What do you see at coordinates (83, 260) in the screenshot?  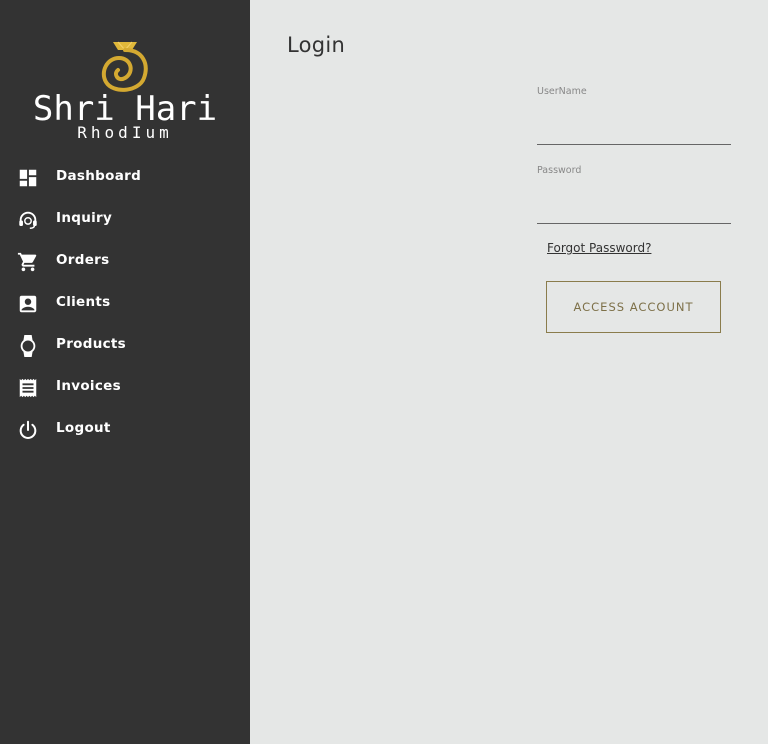 I see `sidebar-item-label: Orders` at bounding box center [83, 260].